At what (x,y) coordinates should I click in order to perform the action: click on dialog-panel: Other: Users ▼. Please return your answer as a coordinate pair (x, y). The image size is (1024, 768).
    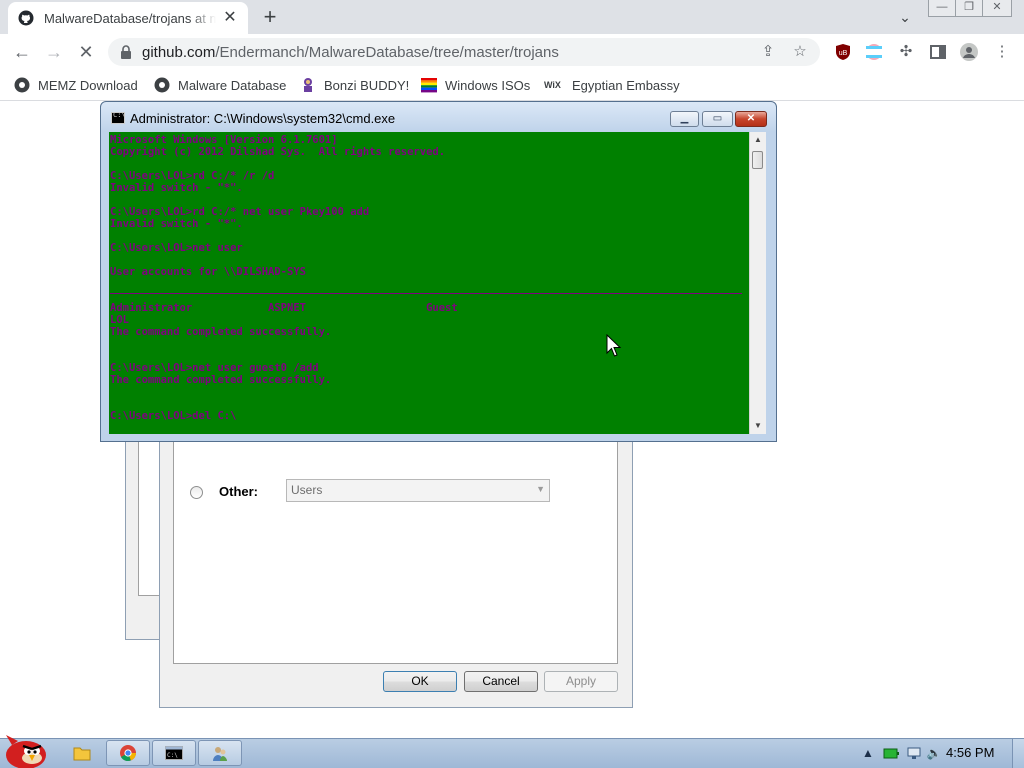
    Looking at the image, I should click on (395, 542).